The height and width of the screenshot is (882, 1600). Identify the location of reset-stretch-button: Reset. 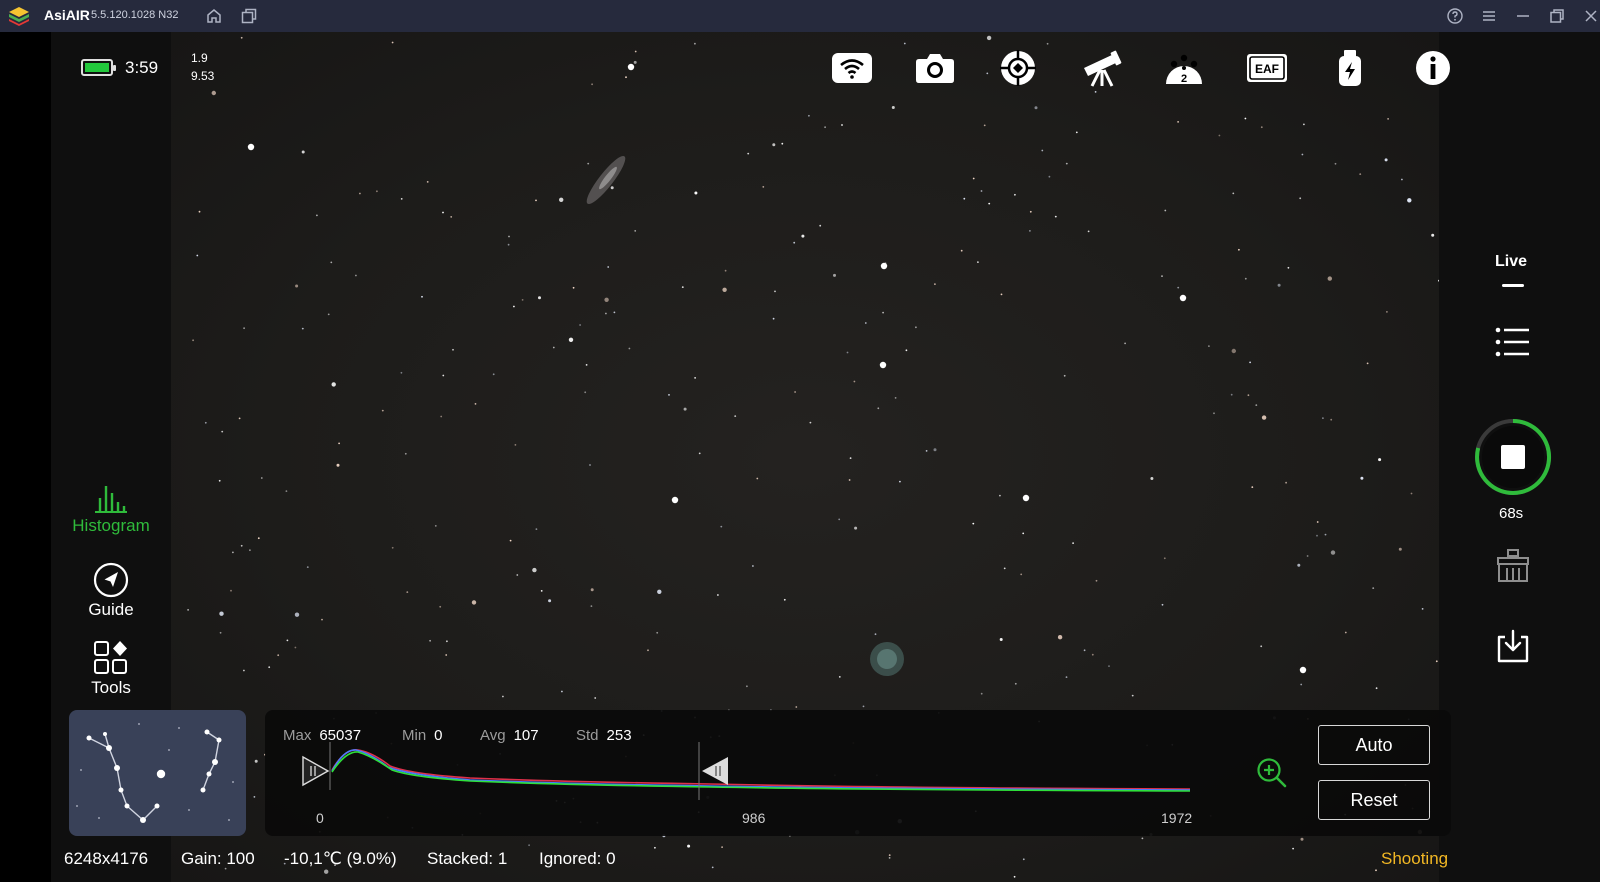
(1374, 800).